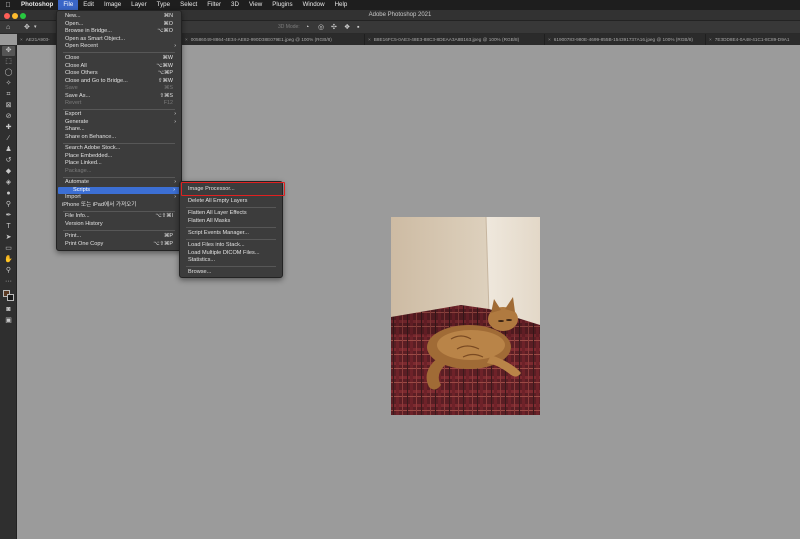 The image size is (800, 539). What do you see at coordinates (231, 202) in the screenshot?
I see `menu-item-delete-all-empty-layers: Delete All Empty Layers` at bounding box center [231, 202].